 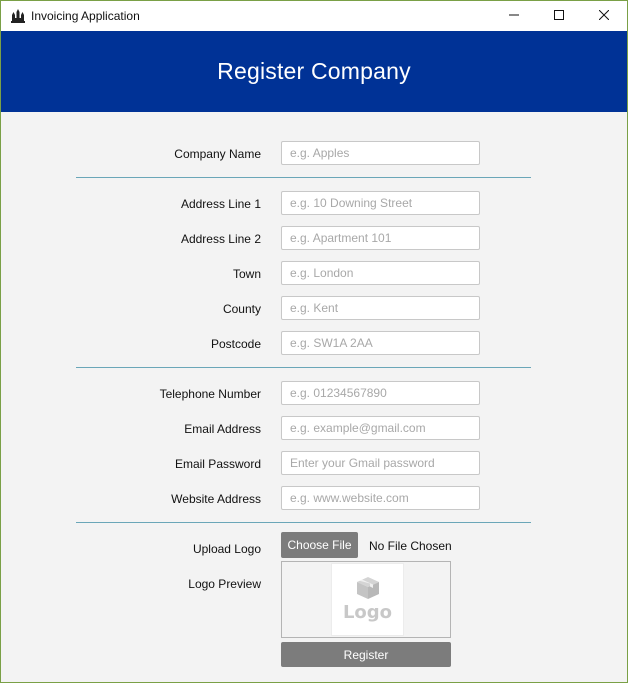 What do you see at coordinates (319, 545) in the screenshot?
I see `choose-file-button: Choose File` at bounding box center [319, 545].